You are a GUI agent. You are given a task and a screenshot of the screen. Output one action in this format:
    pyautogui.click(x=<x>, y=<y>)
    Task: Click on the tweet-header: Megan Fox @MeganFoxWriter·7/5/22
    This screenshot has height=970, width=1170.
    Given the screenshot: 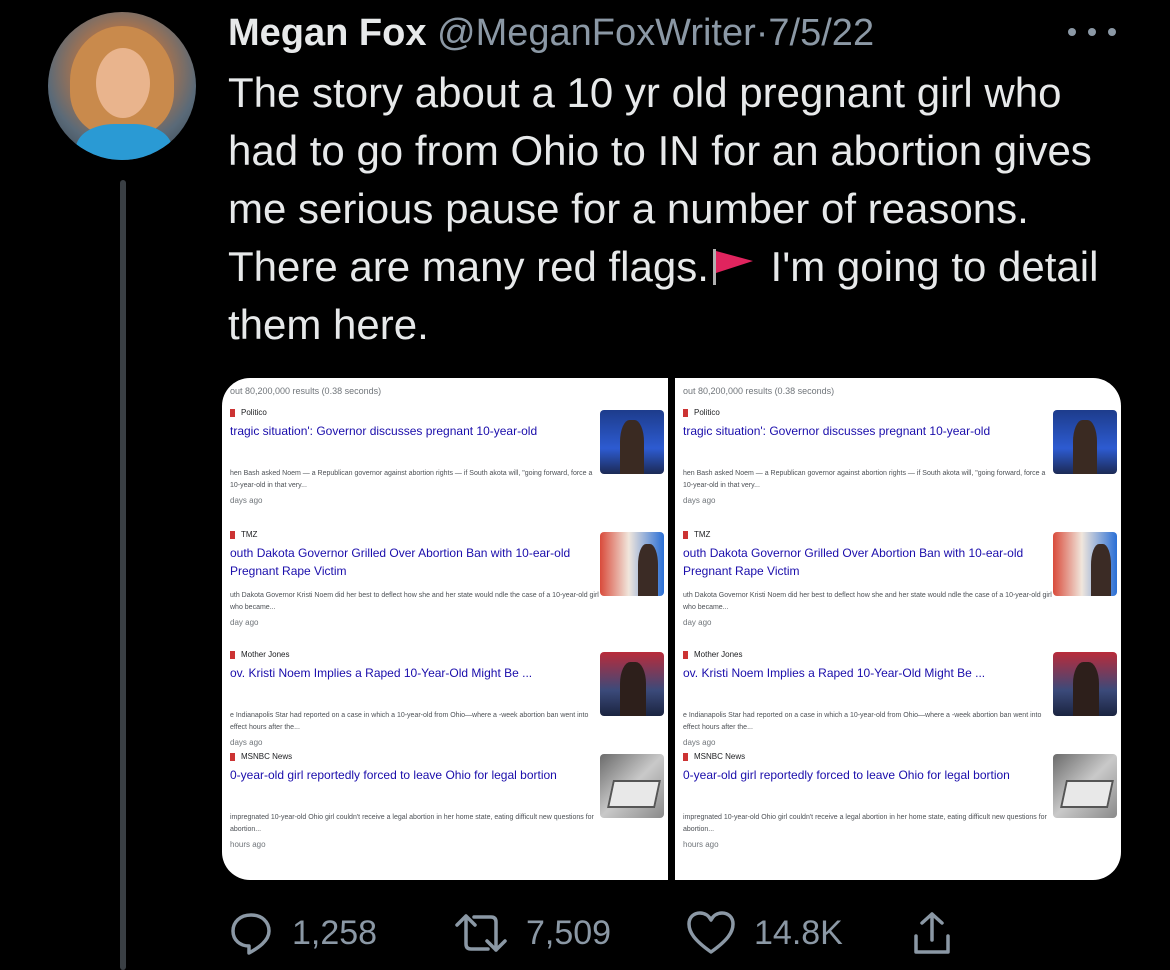 What is the action you would take?
    pyautogui.click(x=551, y=33)
    